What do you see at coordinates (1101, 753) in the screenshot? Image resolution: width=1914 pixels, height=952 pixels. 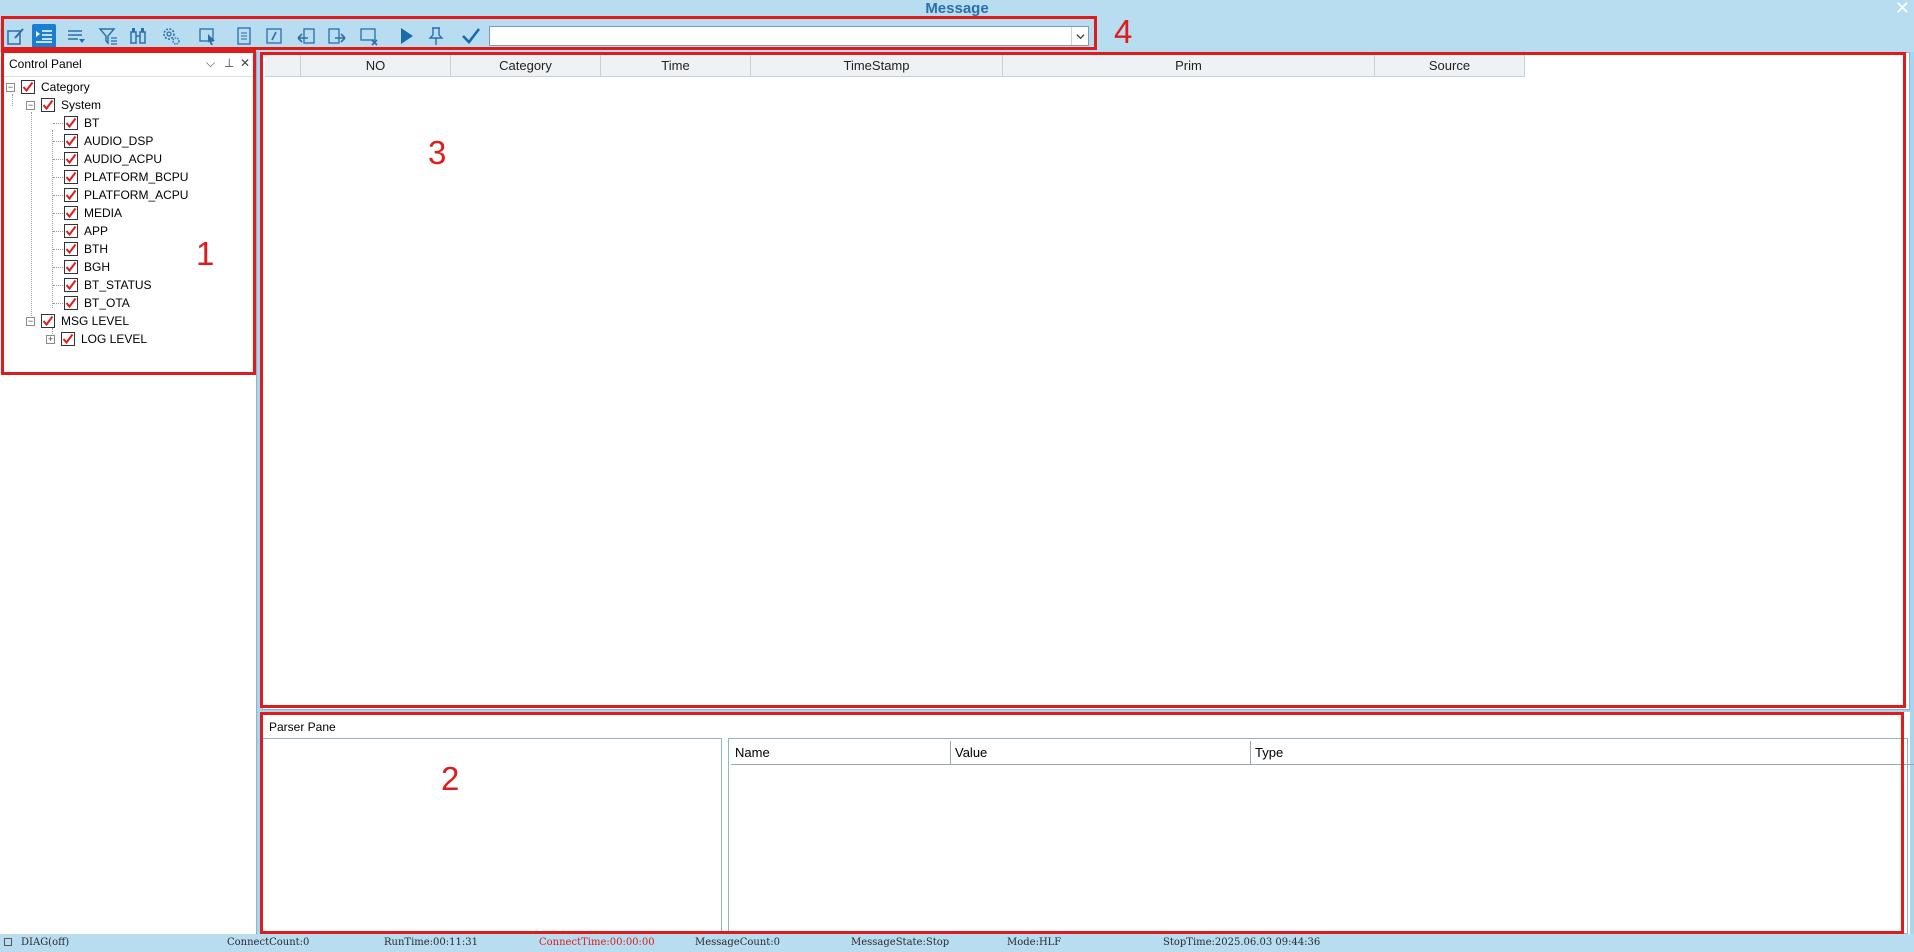 I see `column-header: Value` at bounding box center [1101, 753].